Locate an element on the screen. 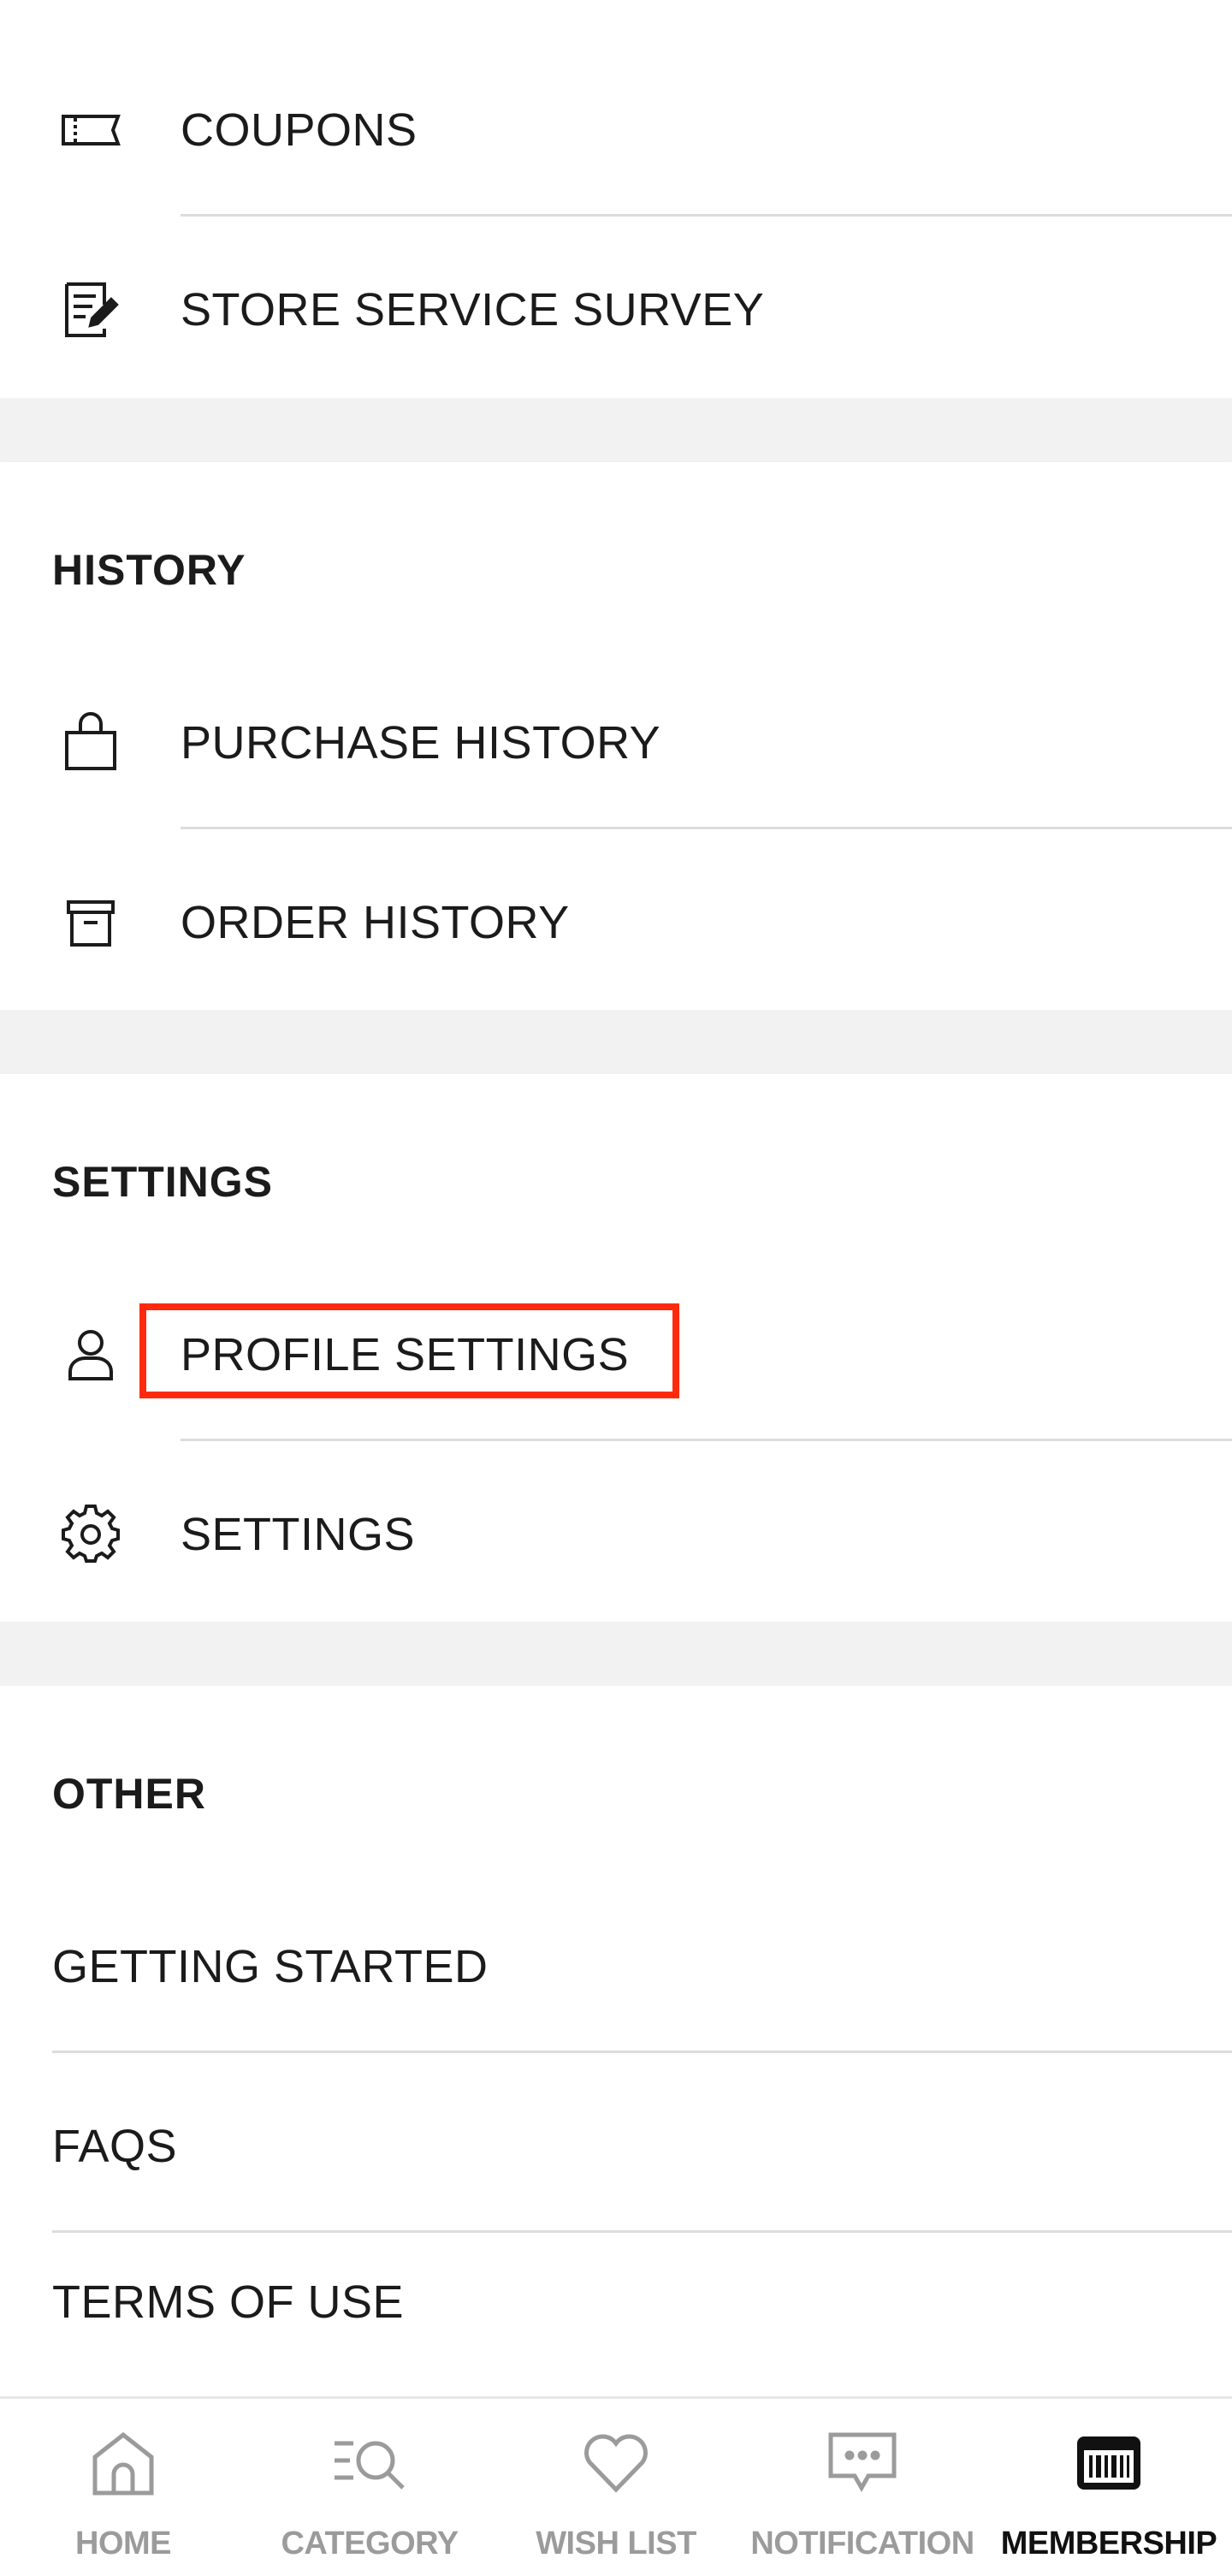 The width and height of the screenshot is (1232, 2576). other-heading: OTHER is located at coordinates (129, 1794).